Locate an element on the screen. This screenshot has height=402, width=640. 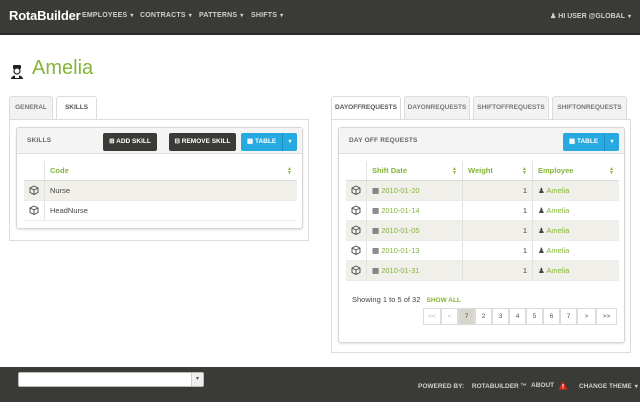
column-header-shift-date: Shift Date ▲ ▼ is located at coordinates (414, 171).